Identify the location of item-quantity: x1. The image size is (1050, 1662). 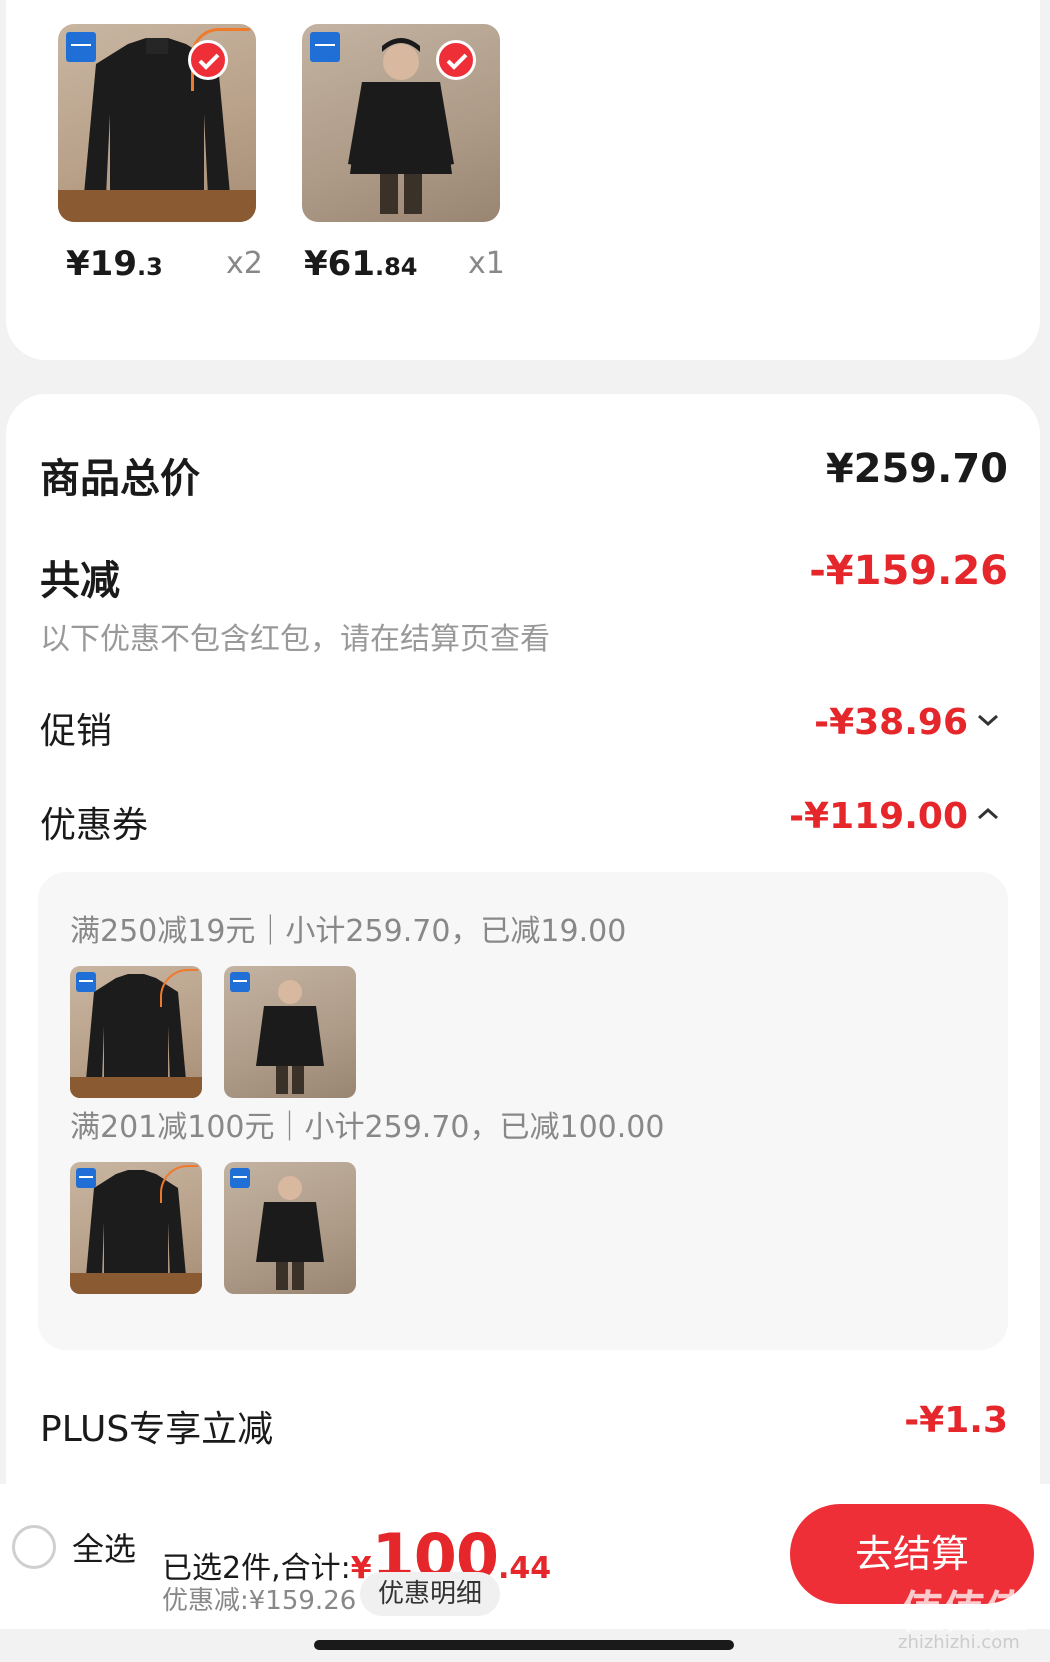
(486, 263).